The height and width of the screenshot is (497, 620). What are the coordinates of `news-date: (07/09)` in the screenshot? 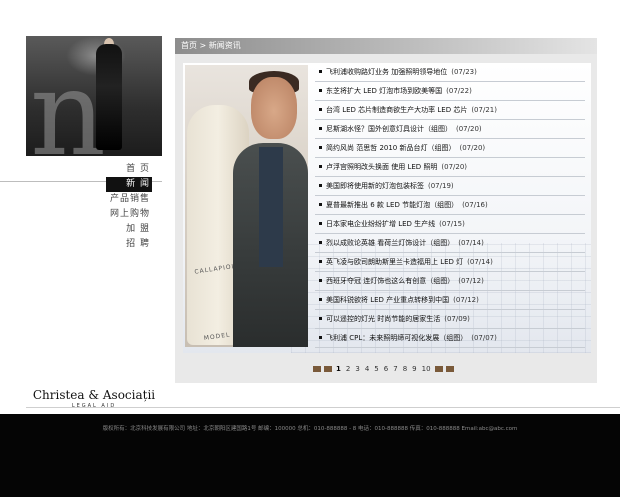 It's located at (457, 319).